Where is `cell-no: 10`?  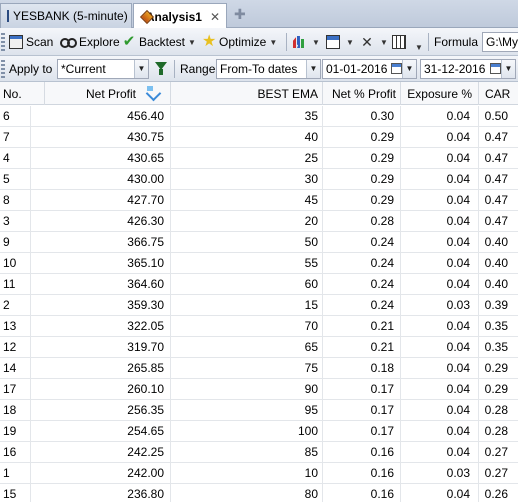 cell-no: 10 is located at coordinates (10, 263).